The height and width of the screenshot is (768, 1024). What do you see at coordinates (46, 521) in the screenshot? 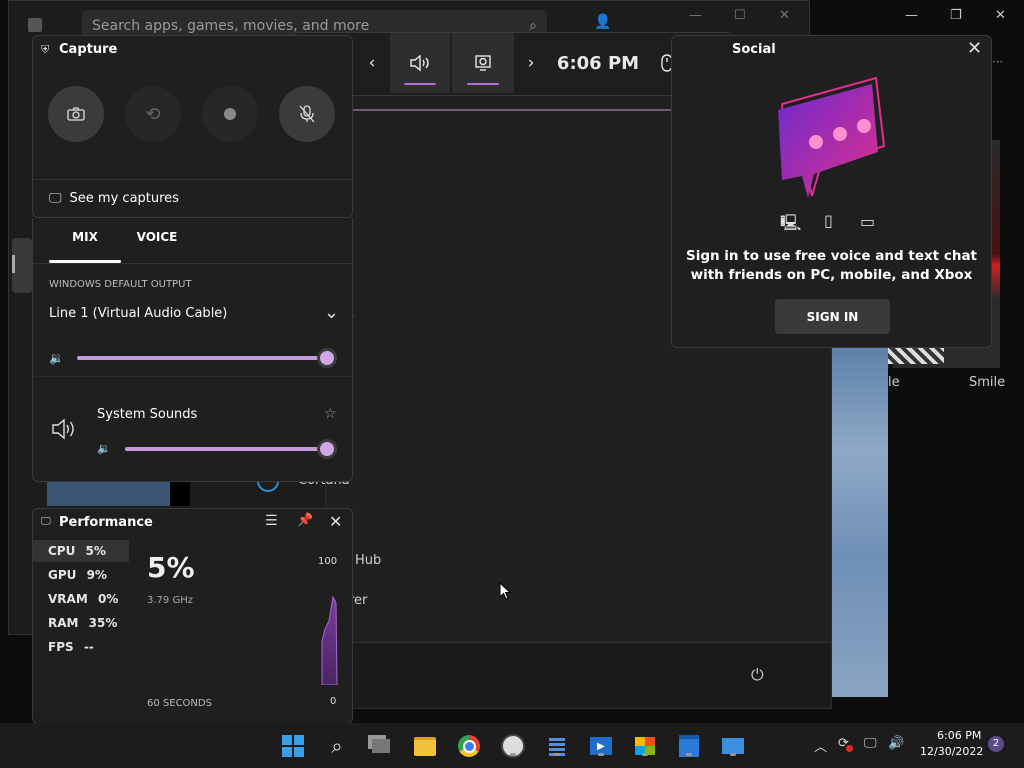
I see `performance-widget-icon: 🖵` at bounding box center [46, 521].